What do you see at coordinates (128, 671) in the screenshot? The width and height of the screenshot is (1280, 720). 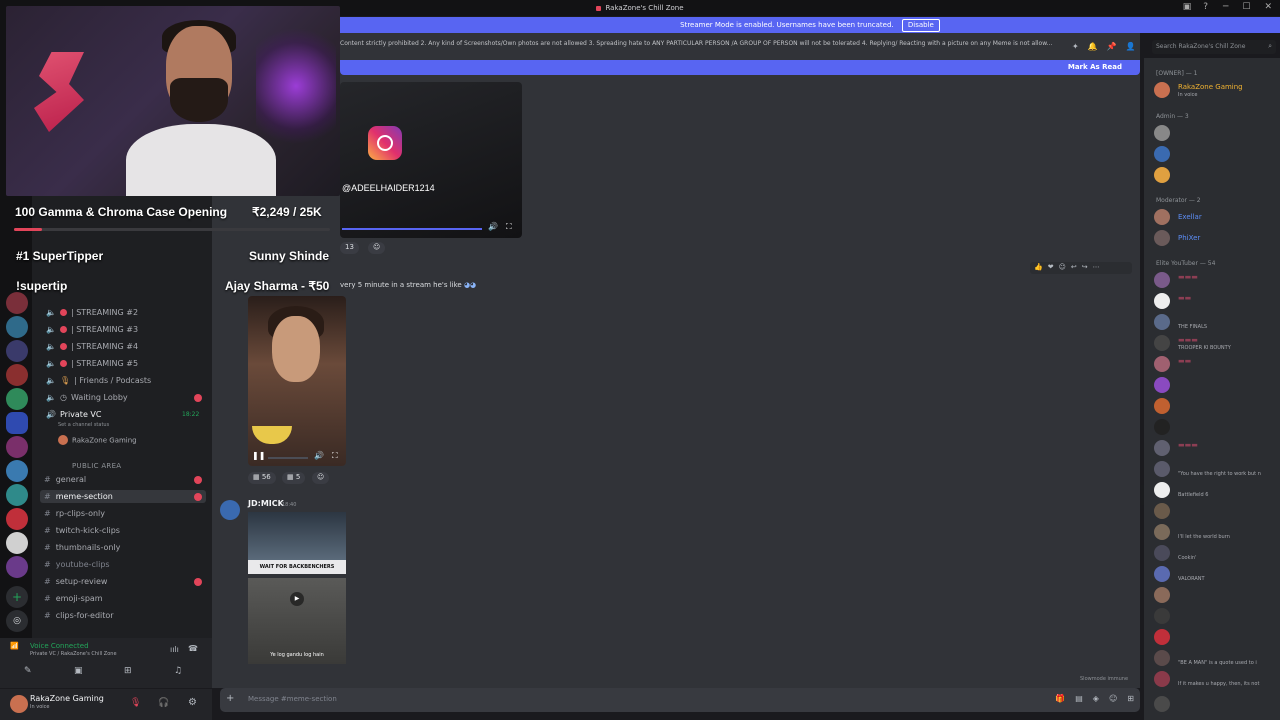 I see `activities-icon: ⊞` at bounding box center [128, 671].